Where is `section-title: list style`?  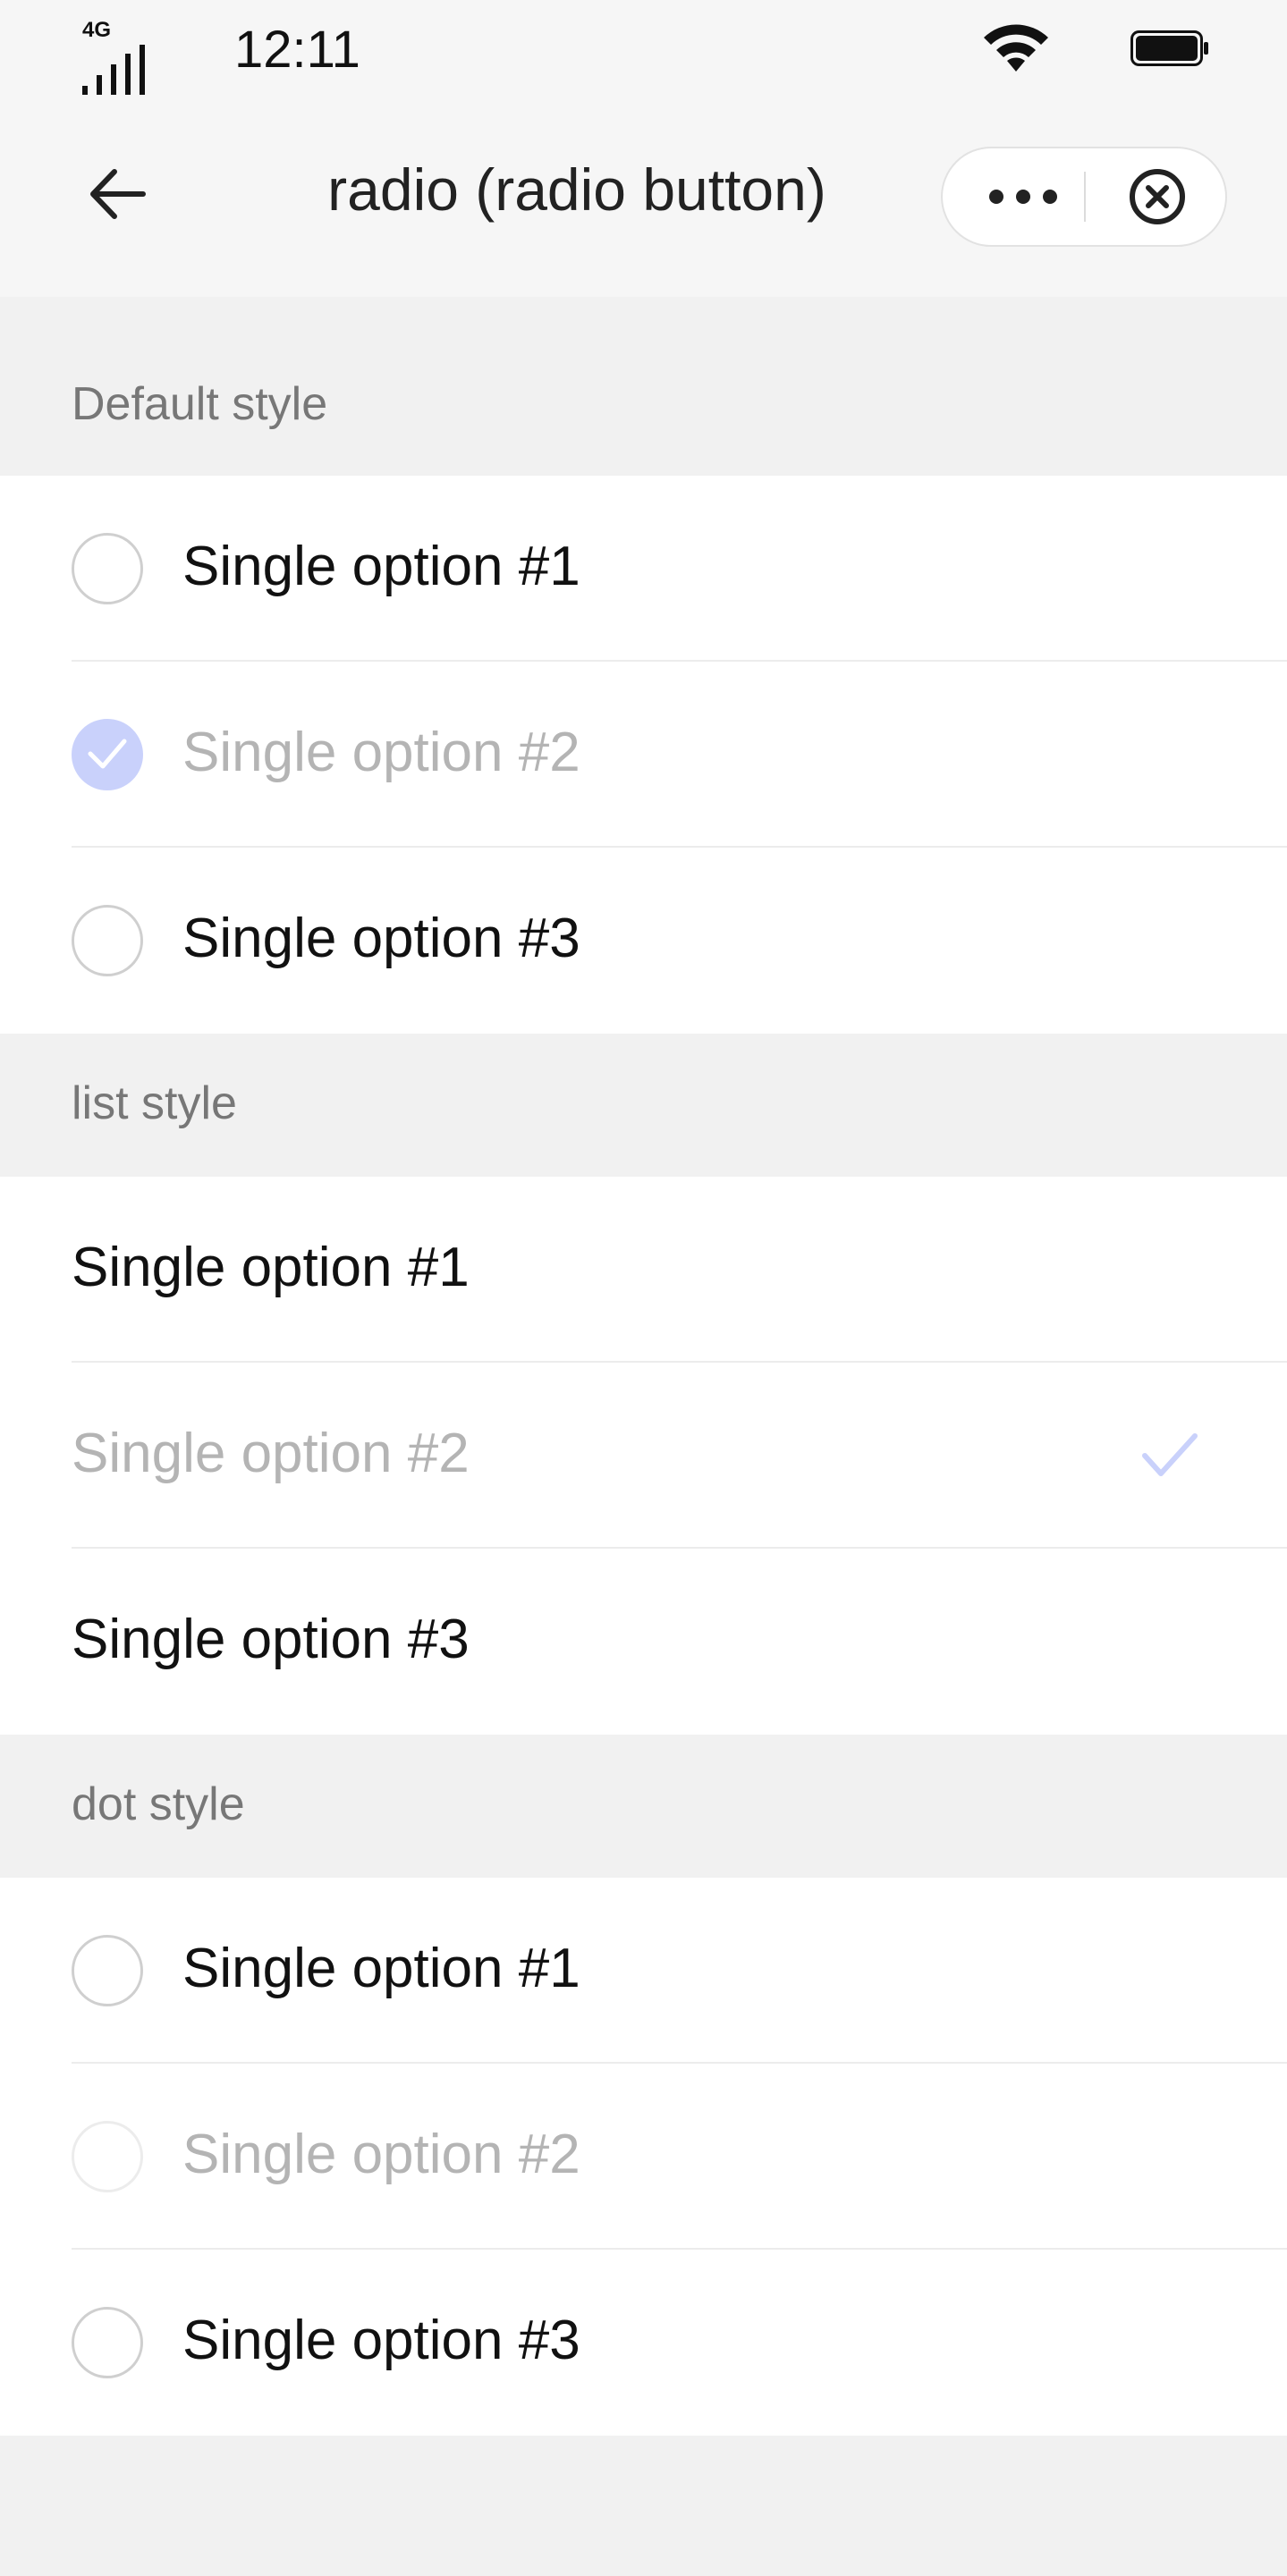
section-title: list style is located at coordinates (154, 1103).